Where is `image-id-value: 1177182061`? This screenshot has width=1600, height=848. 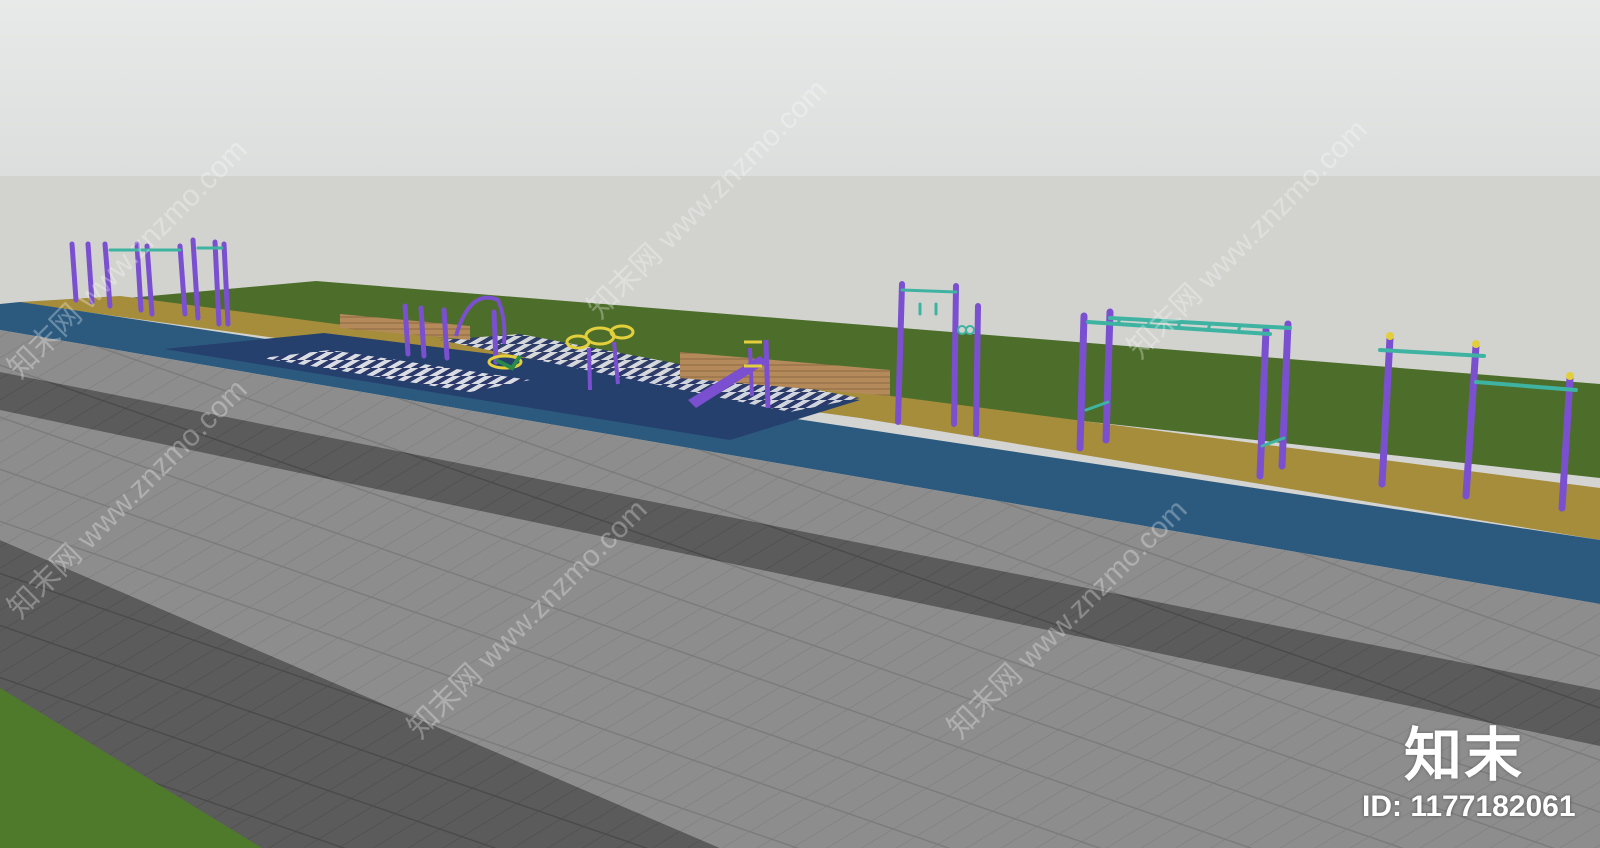
image-id-value: 1177182061 is located at coordinates (1493, 806).